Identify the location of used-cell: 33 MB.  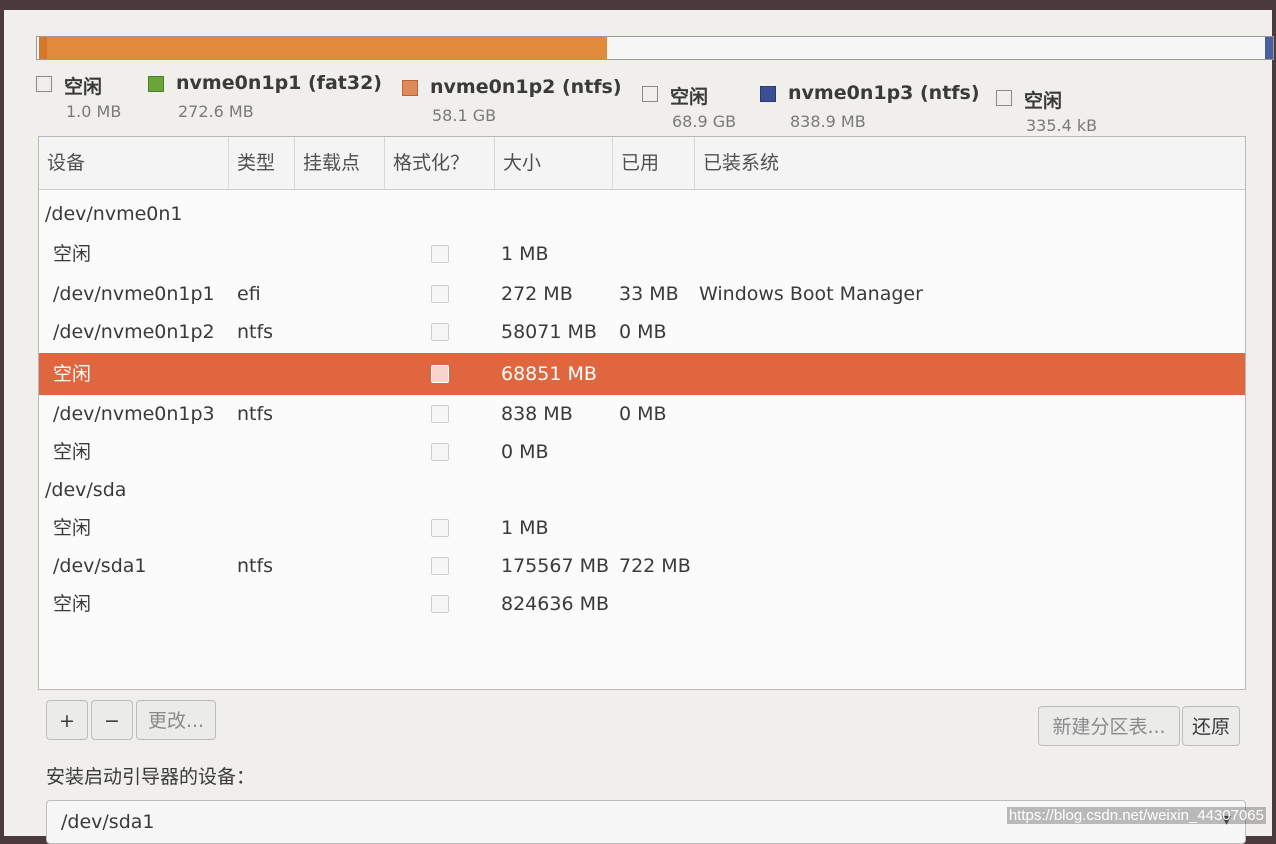
(649, 294).